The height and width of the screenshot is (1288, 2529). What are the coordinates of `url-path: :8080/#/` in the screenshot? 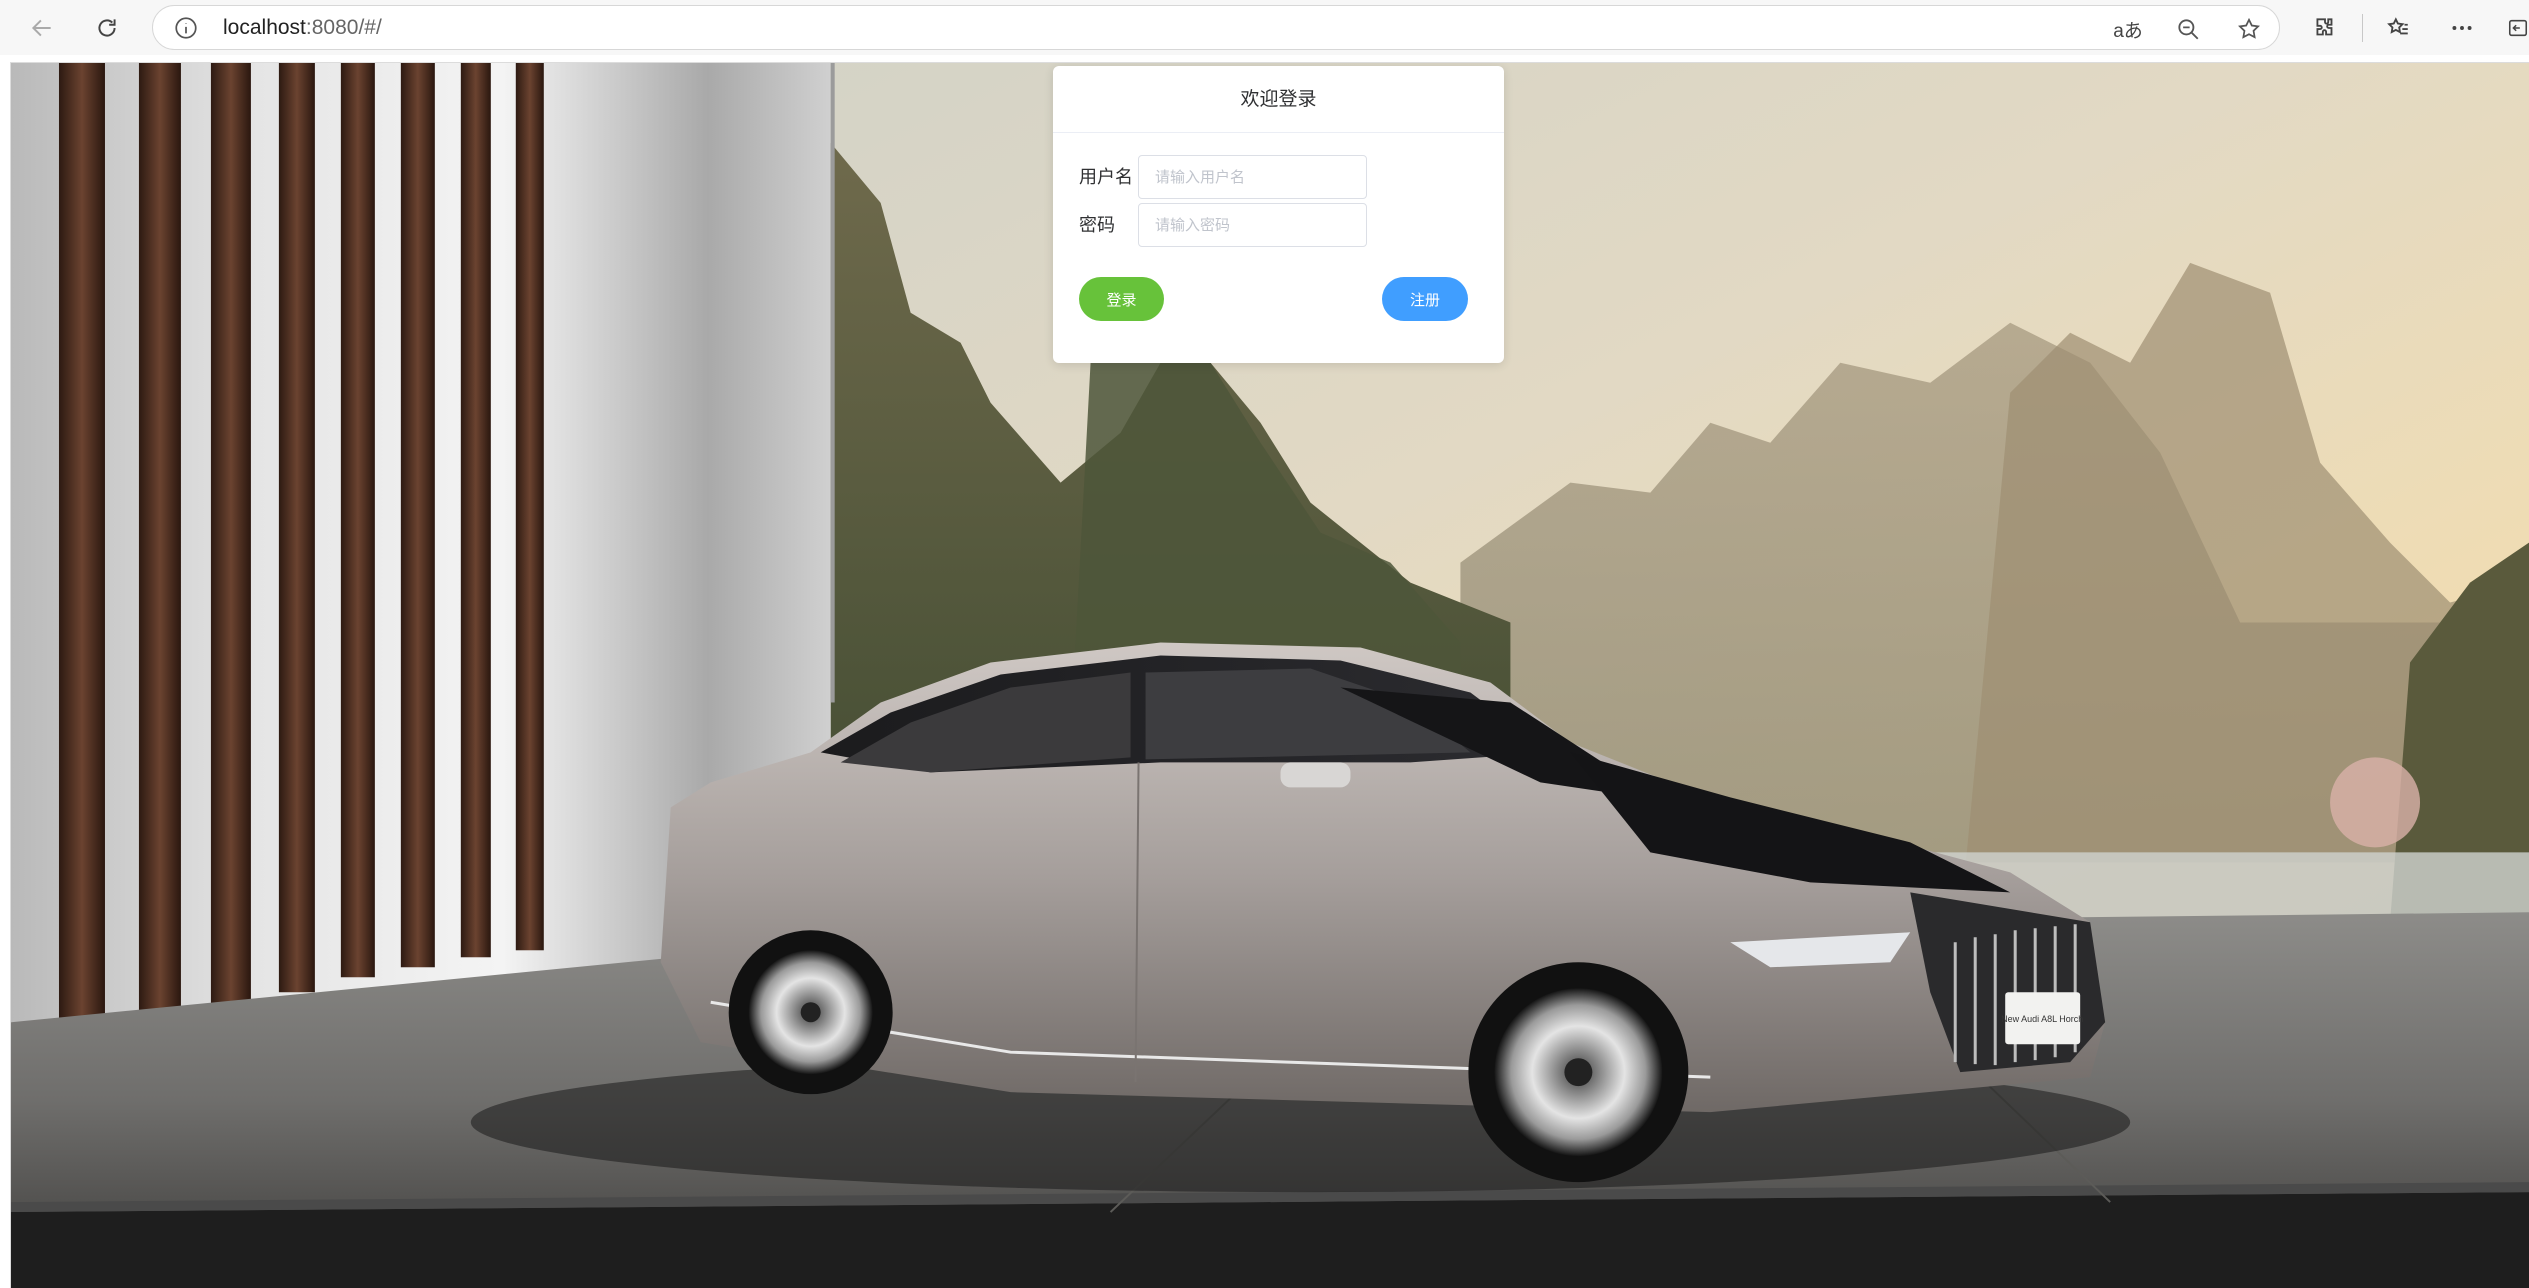 It's located at (343, 27).